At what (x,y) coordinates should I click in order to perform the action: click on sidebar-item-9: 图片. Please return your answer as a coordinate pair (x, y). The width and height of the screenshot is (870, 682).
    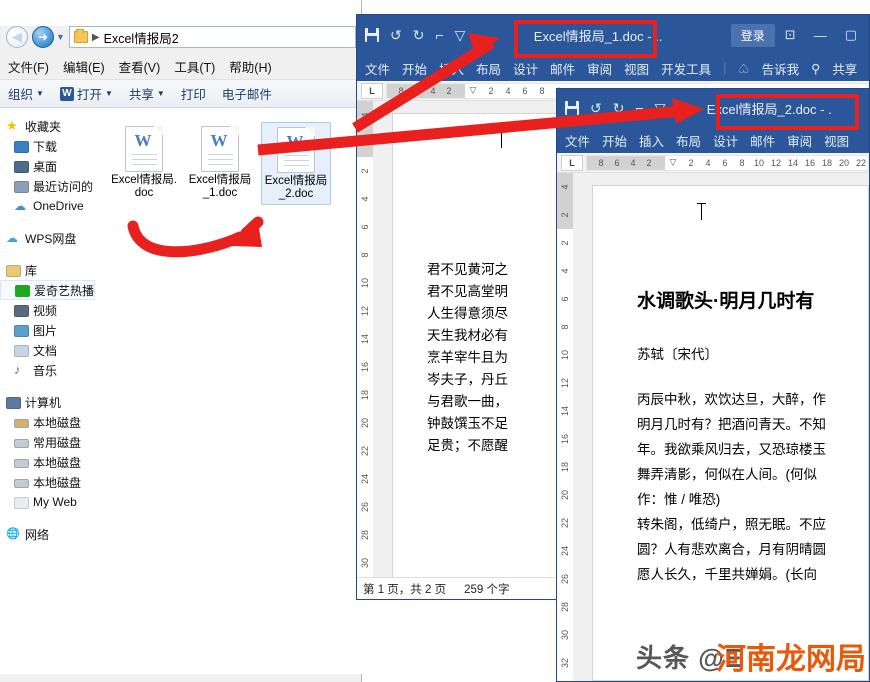
    Looking at the image, I should click on (47, 330).